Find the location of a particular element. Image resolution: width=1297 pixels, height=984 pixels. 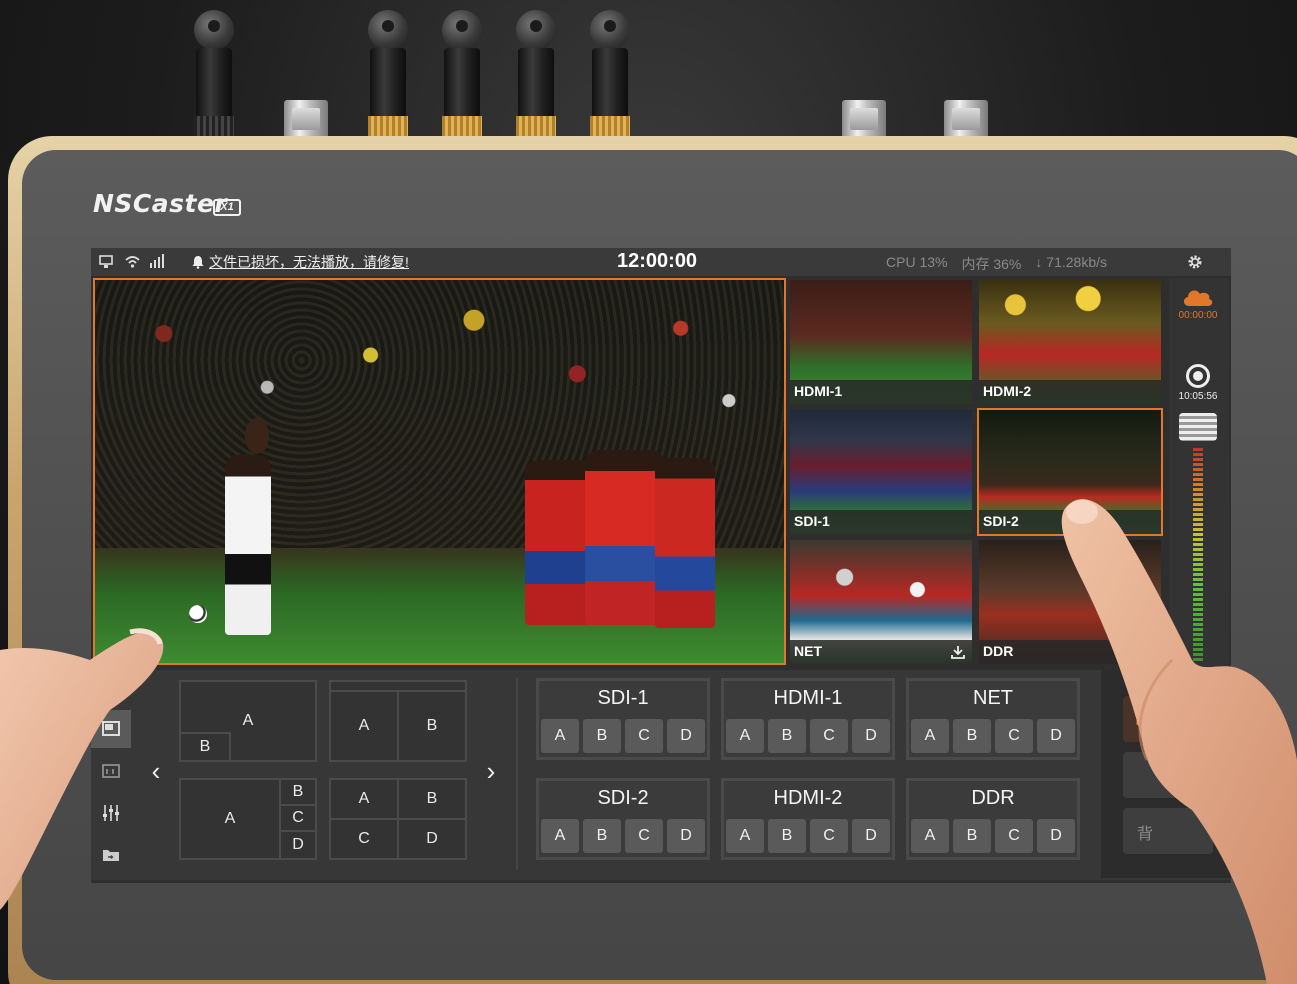

source-group-title: SDI-1 is located at coordinates (623, 698).